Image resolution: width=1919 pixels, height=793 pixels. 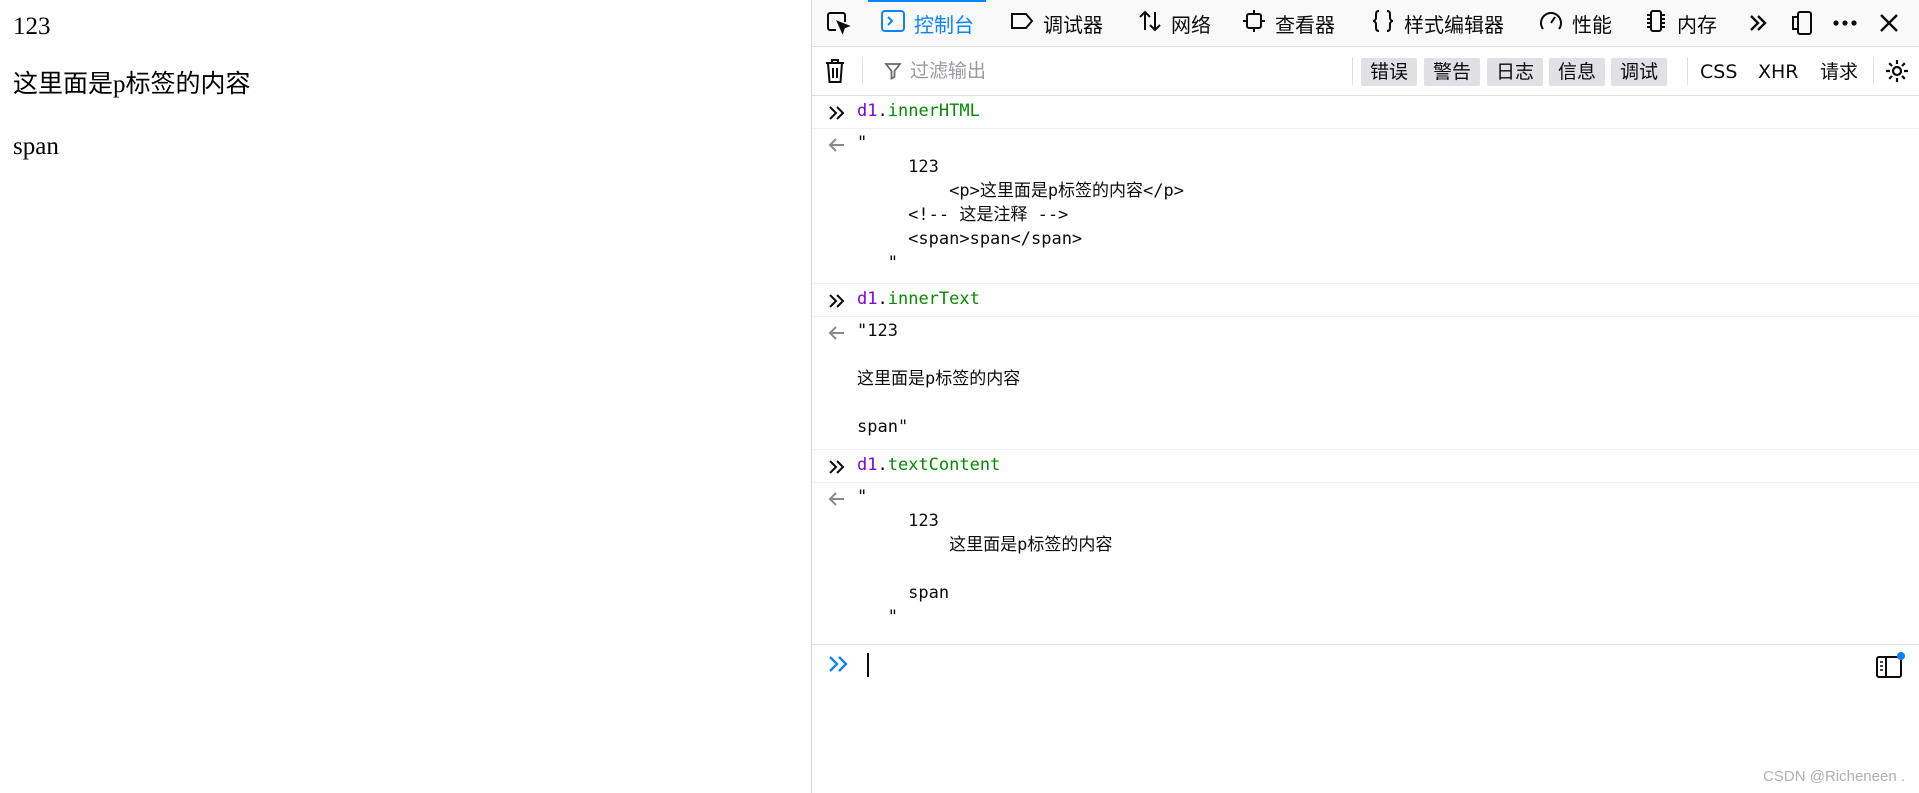 I want to click on devtools-toolbar: 控制台 调试器 网络 查看器 样式编辑器 性能 内存, so click(x=1365, y=23).